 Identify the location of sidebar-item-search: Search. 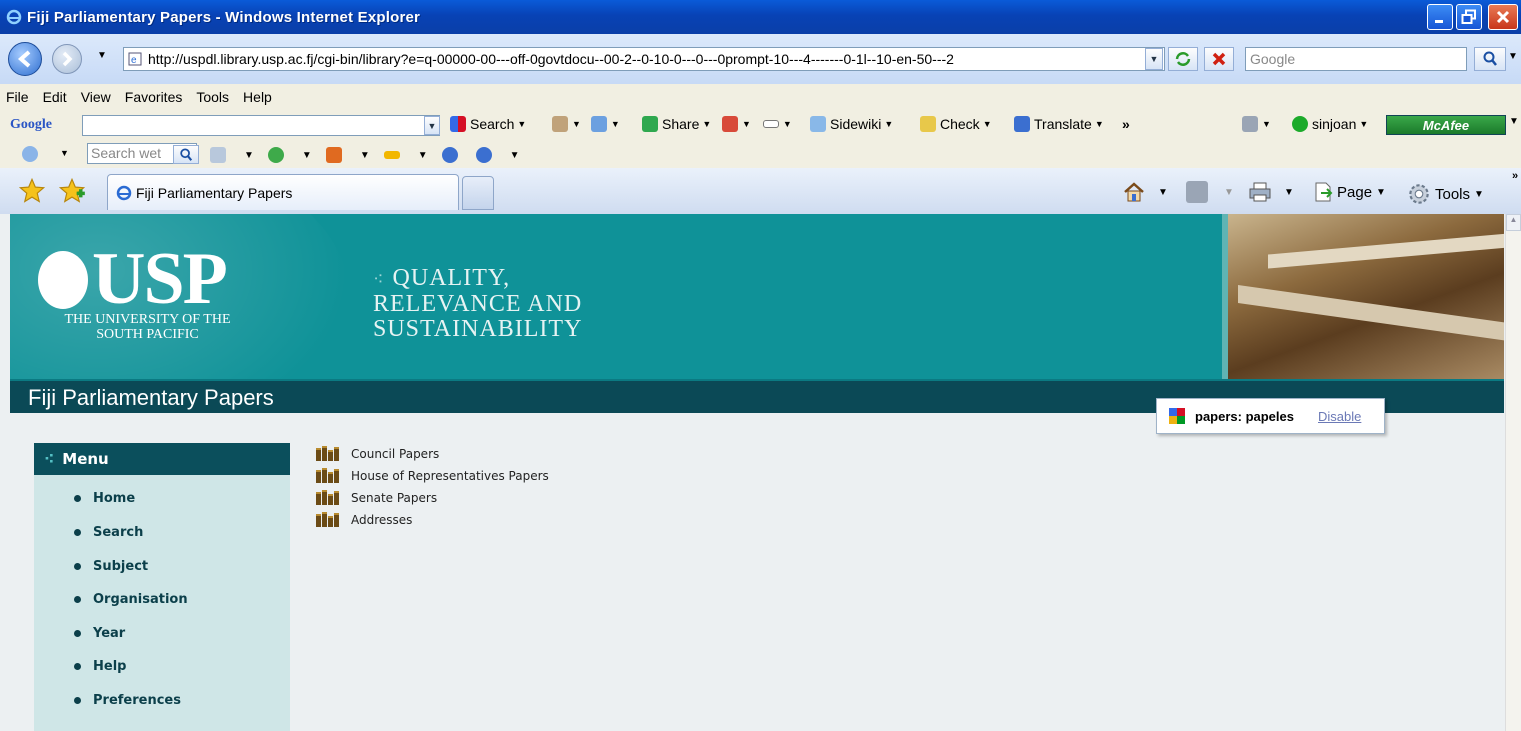
(108, 532).